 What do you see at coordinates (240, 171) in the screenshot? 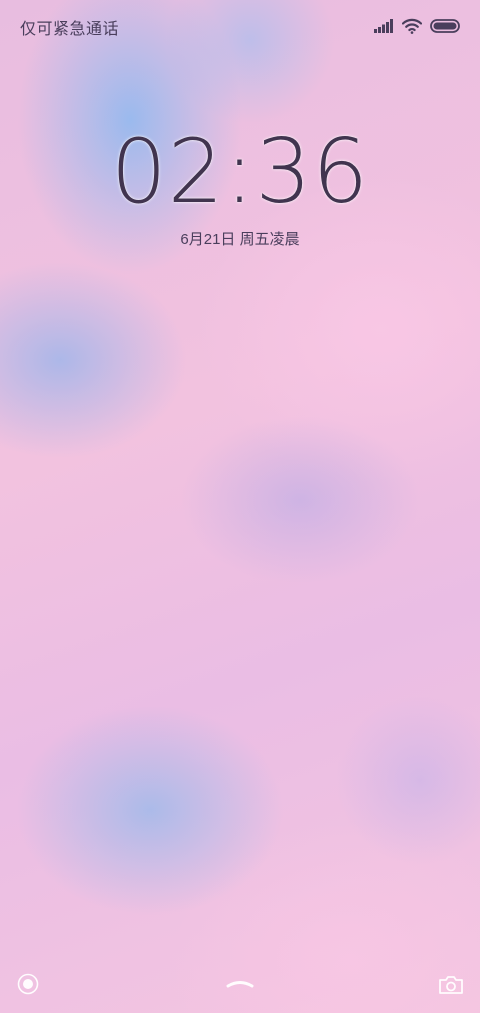
I see `lock-screen-clock: 02:36` at bounding box center [240, 171].